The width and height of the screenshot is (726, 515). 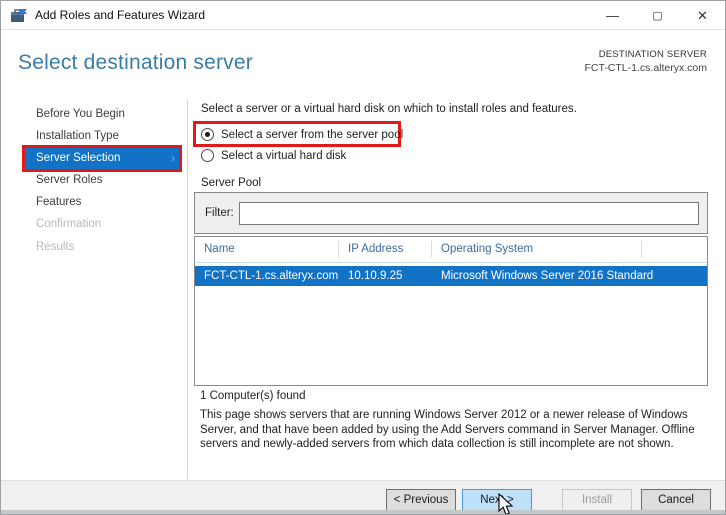 What do you see at coordinates (676, 500) in the screenshot?
I see `cancel-button: Cancel` at bounding box center [676, 500].